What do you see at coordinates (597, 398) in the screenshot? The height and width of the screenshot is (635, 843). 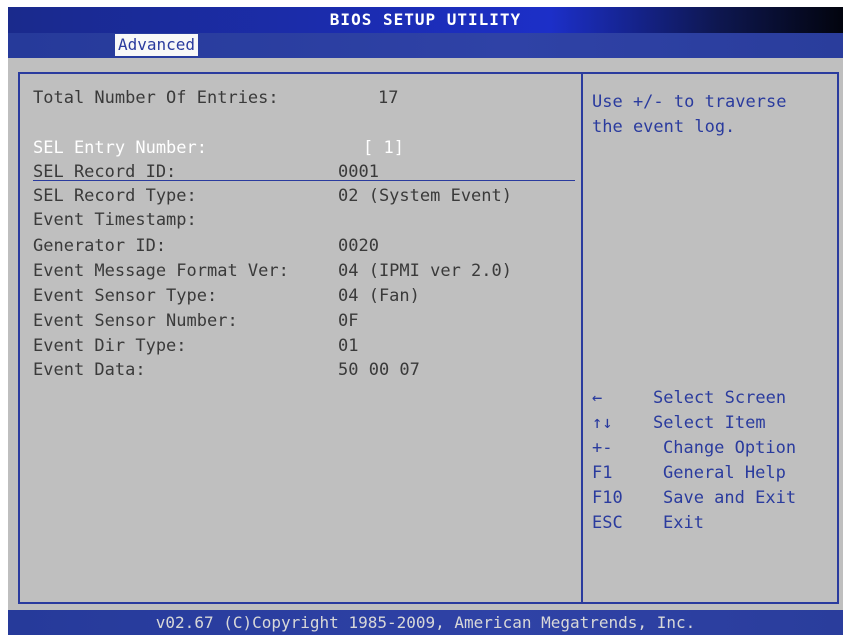 I see `arrow-left-icon: ←` at bounding box center [597, 398].